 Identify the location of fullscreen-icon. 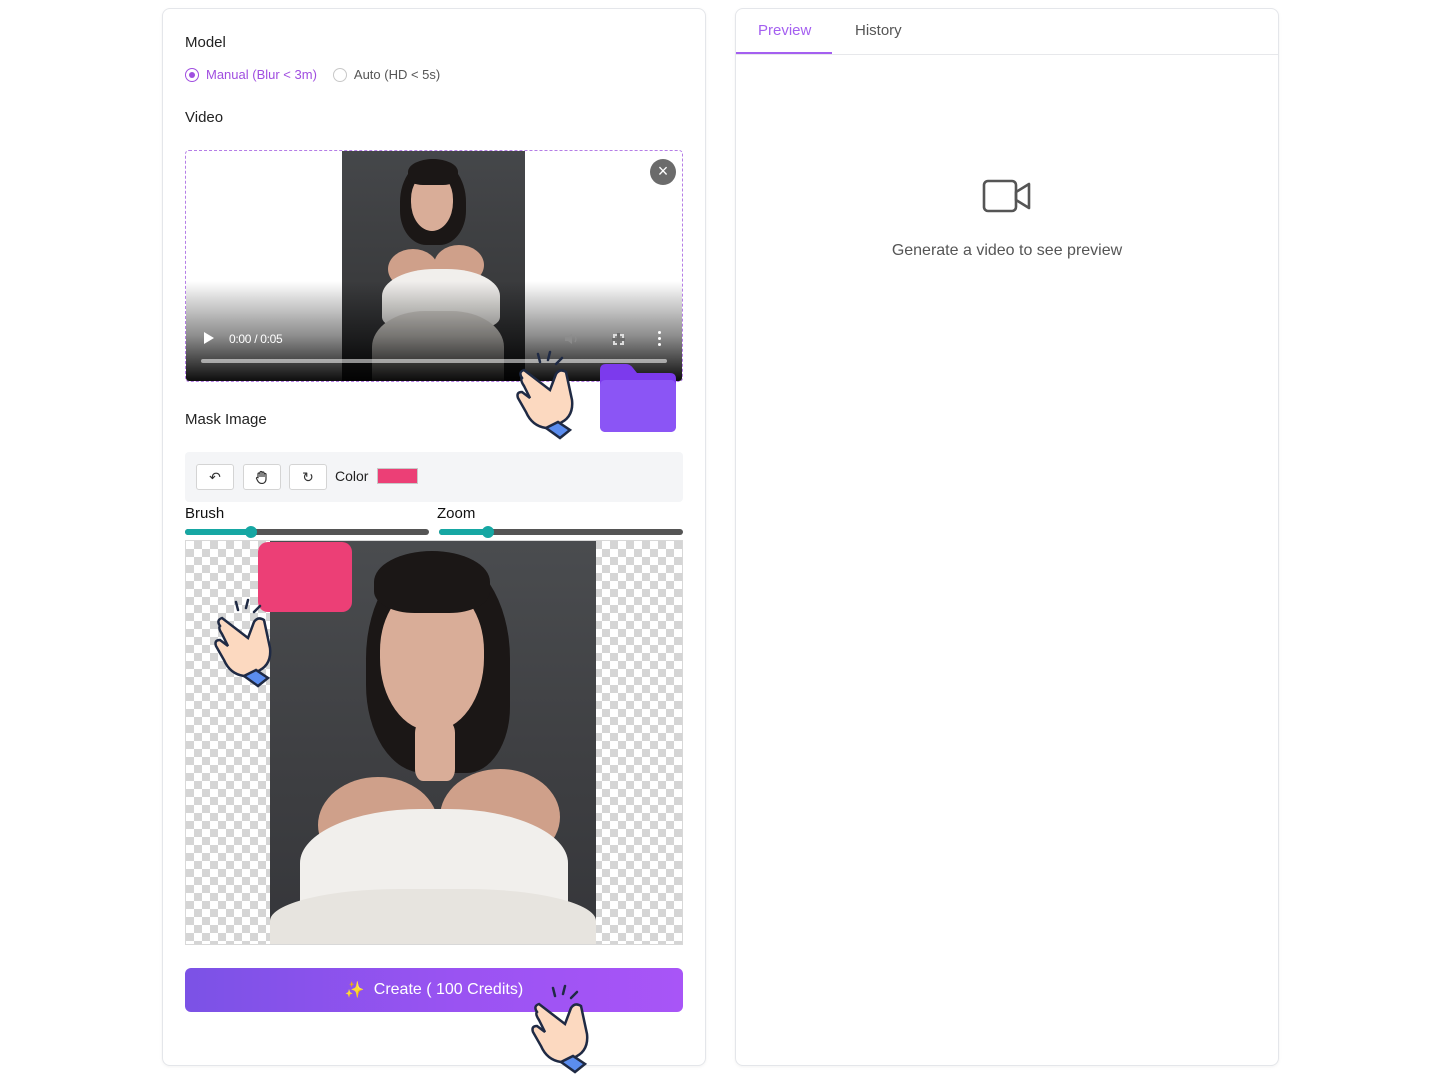
(618, 339).